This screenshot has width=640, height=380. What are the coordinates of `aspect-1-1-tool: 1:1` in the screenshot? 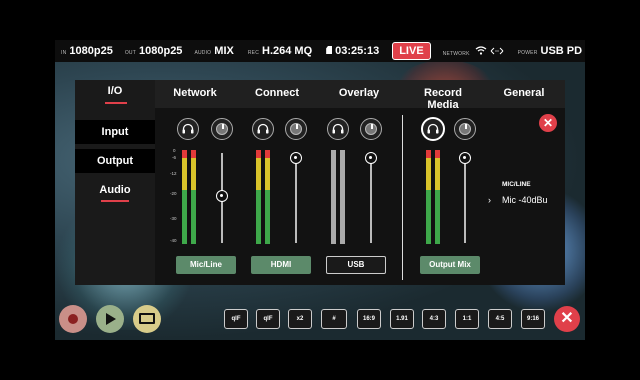 It's located at (467, 319).